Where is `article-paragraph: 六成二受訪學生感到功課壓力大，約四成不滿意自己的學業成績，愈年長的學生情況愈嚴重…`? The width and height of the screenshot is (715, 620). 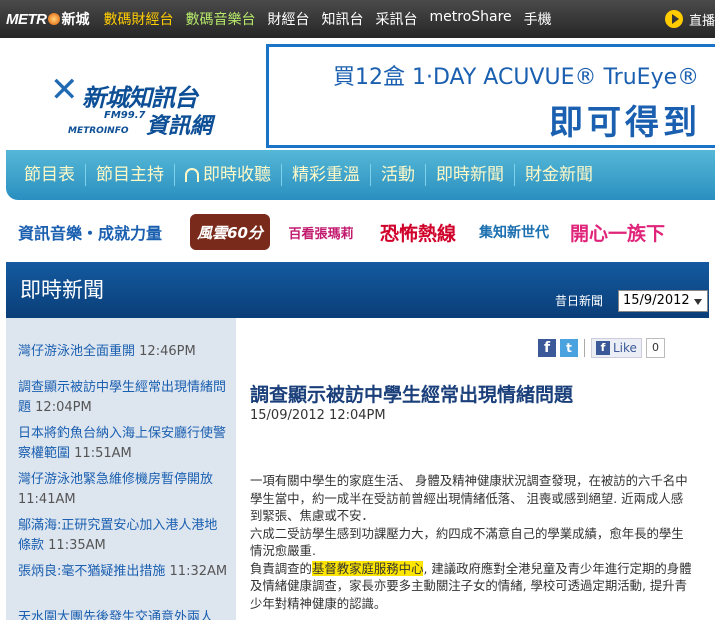 article-paragraph: 六成二受訪學生感到功課壓力大，約四成不滿意自己的學業成績，愈年長的學生情況愈嚴重… is located at coordinates (467, 542).